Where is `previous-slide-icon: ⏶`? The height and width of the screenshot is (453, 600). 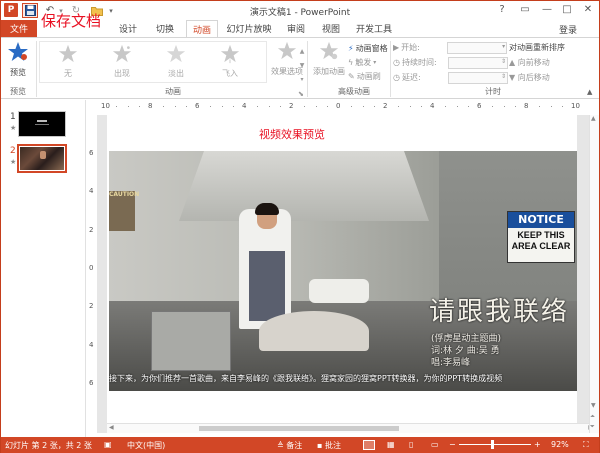
previous-slide-icon: ⏶ is located at coordinates (592, 417).